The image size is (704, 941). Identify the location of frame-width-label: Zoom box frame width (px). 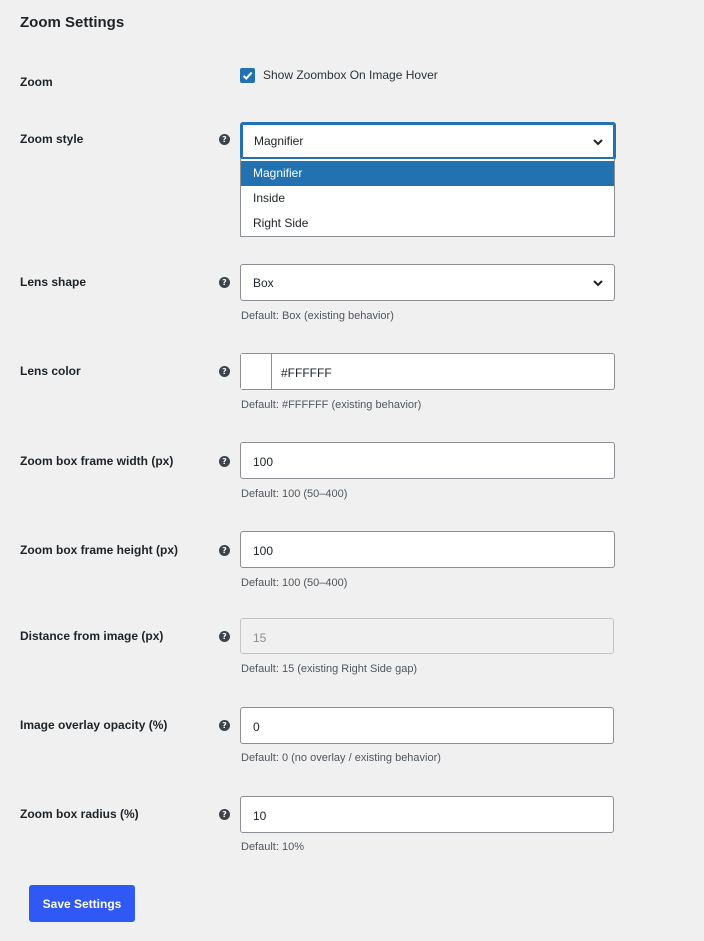
(97, 461).